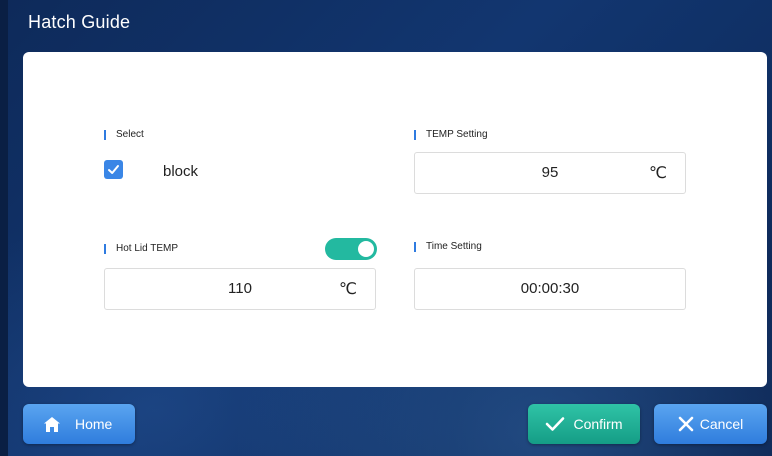  Describe the element at coordinates (721, 424) in the screenshot. I see `cancel-button-label: Cancel` at that location.